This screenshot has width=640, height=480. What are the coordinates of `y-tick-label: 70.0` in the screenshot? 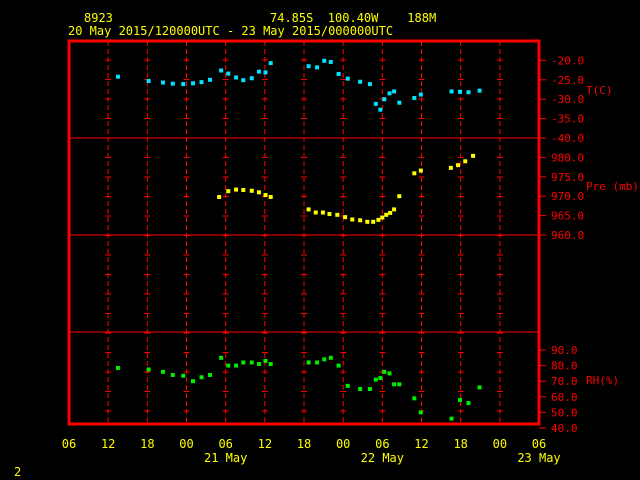 It's located at (564, 381).